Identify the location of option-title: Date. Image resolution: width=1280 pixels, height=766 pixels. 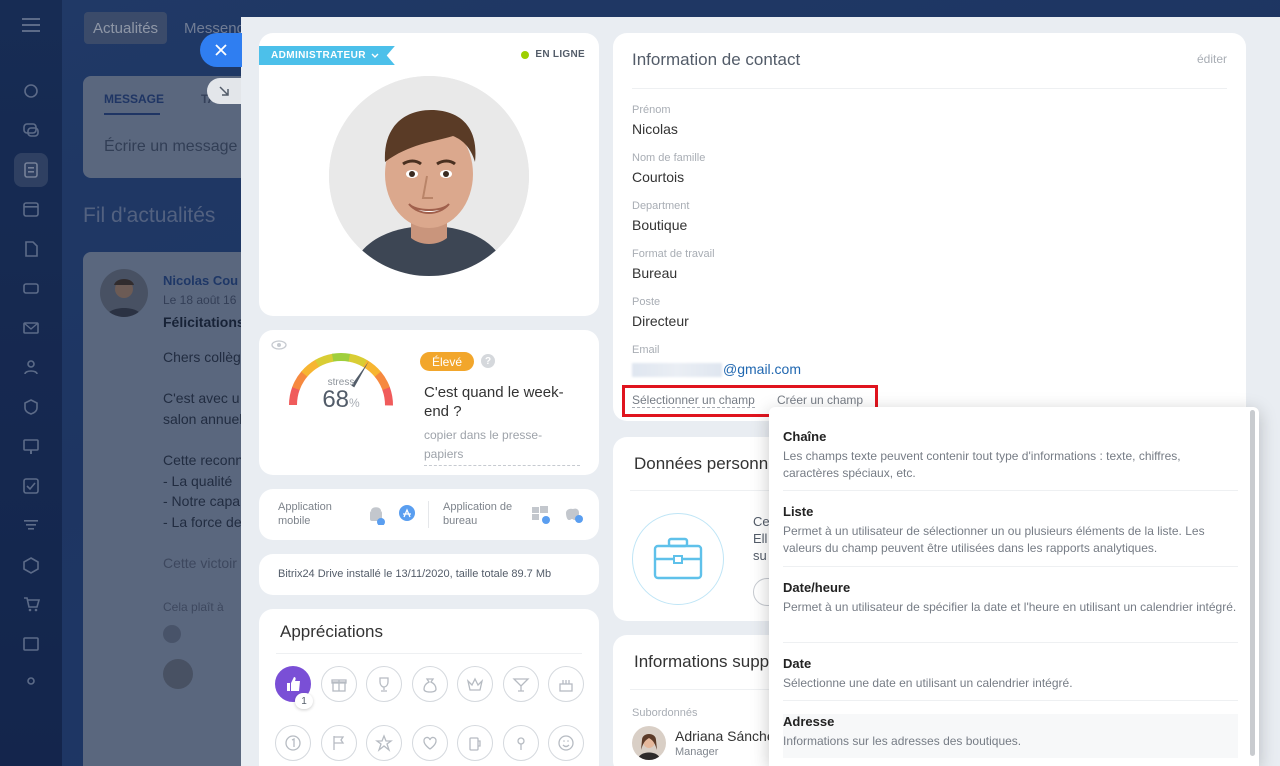
(797, 663).